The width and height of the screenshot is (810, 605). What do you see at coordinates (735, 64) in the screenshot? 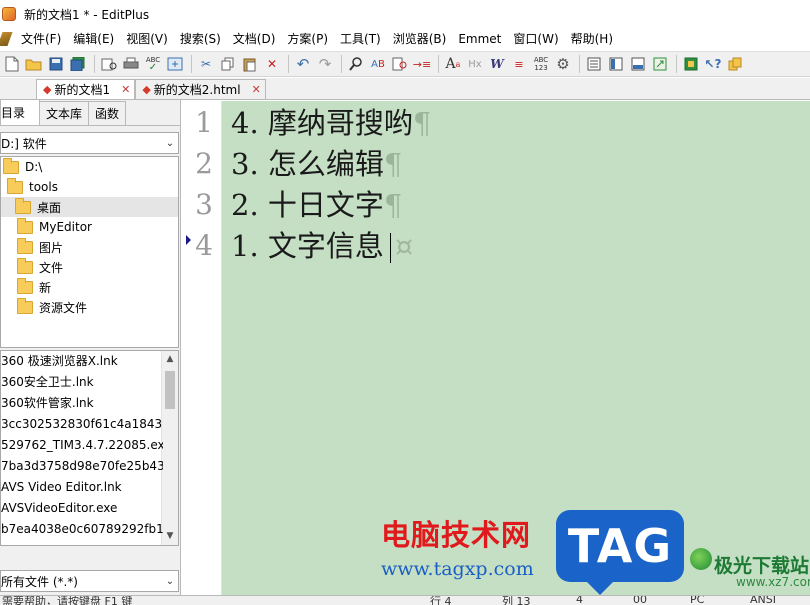
I see `user-tool-icon` at bounding box center [735, 64].